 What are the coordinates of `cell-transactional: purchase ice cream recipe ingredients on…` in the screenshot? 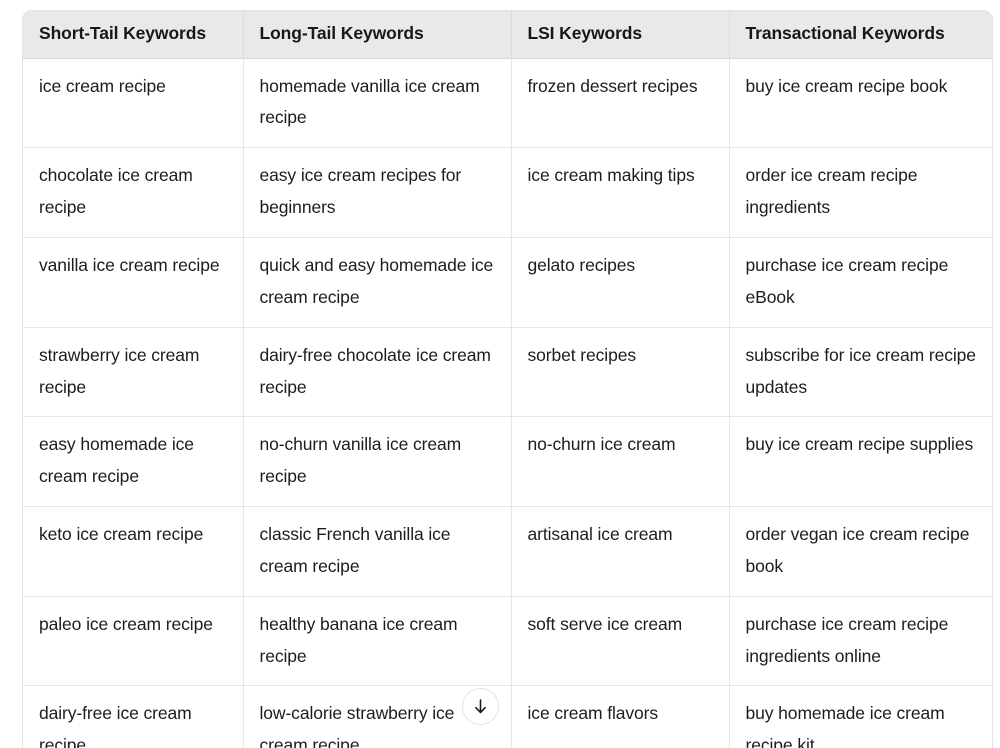 It's located at (860, 641).